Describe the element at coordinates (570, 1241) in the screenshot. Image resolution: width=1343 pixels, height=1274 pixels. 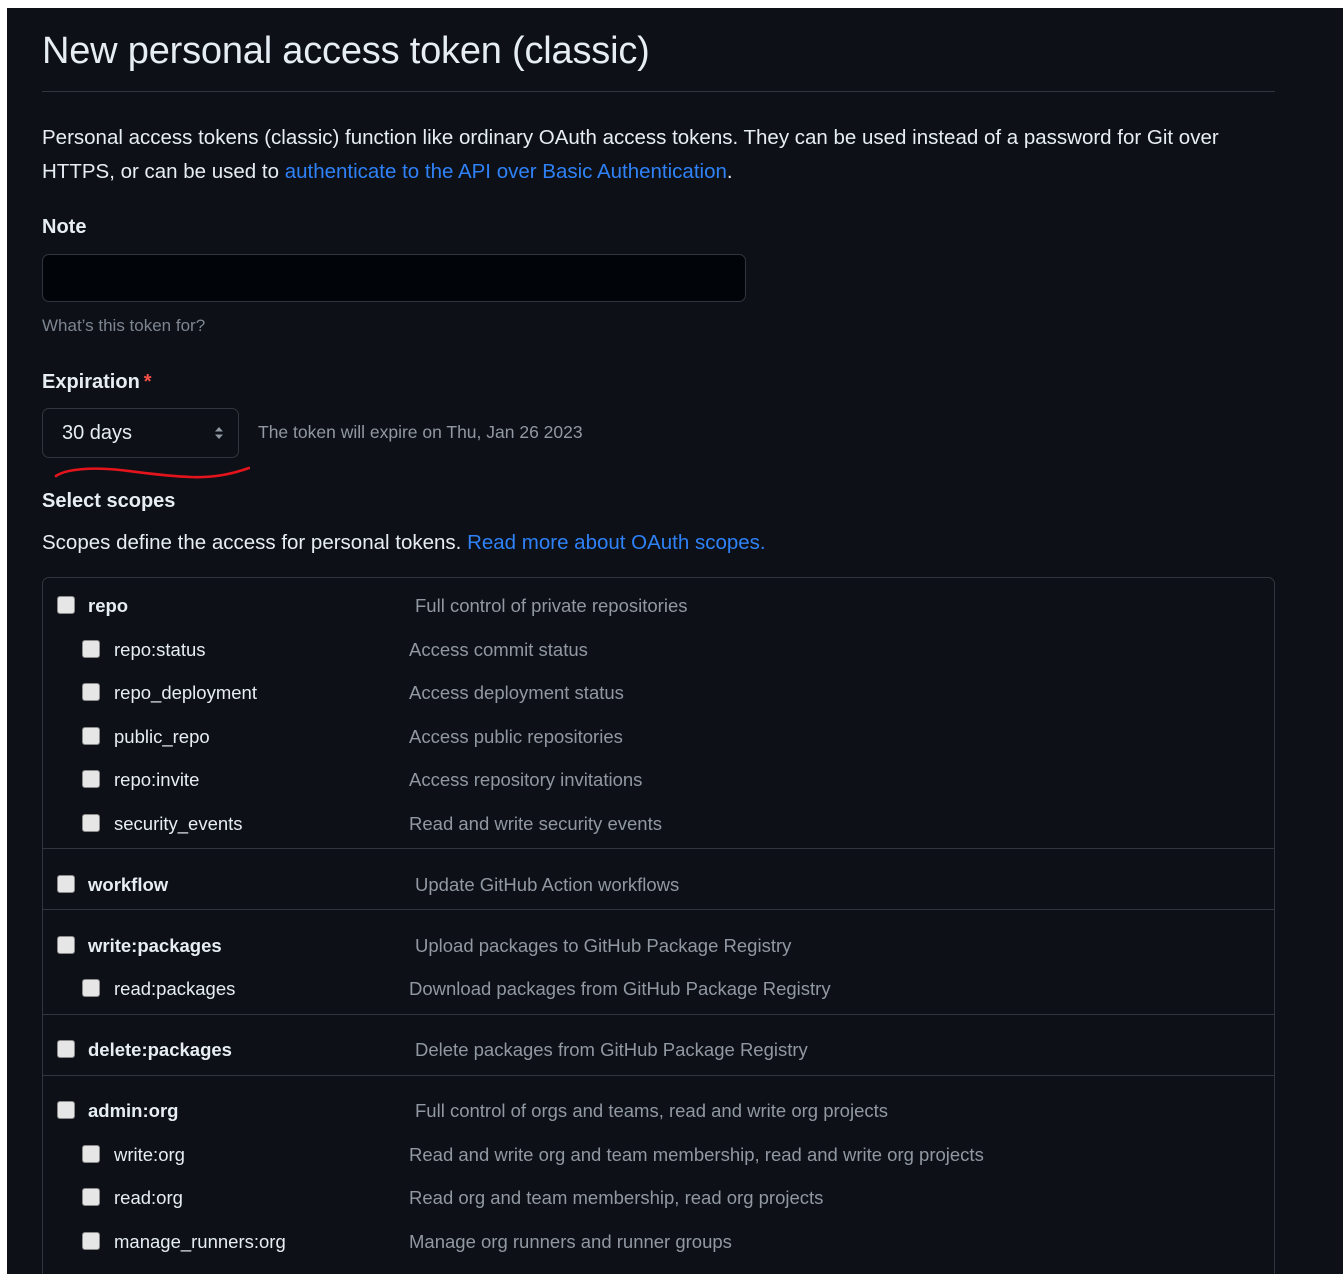
I see `scope-description-manage-runners-org: Manage org runners and runner groups` at that location.